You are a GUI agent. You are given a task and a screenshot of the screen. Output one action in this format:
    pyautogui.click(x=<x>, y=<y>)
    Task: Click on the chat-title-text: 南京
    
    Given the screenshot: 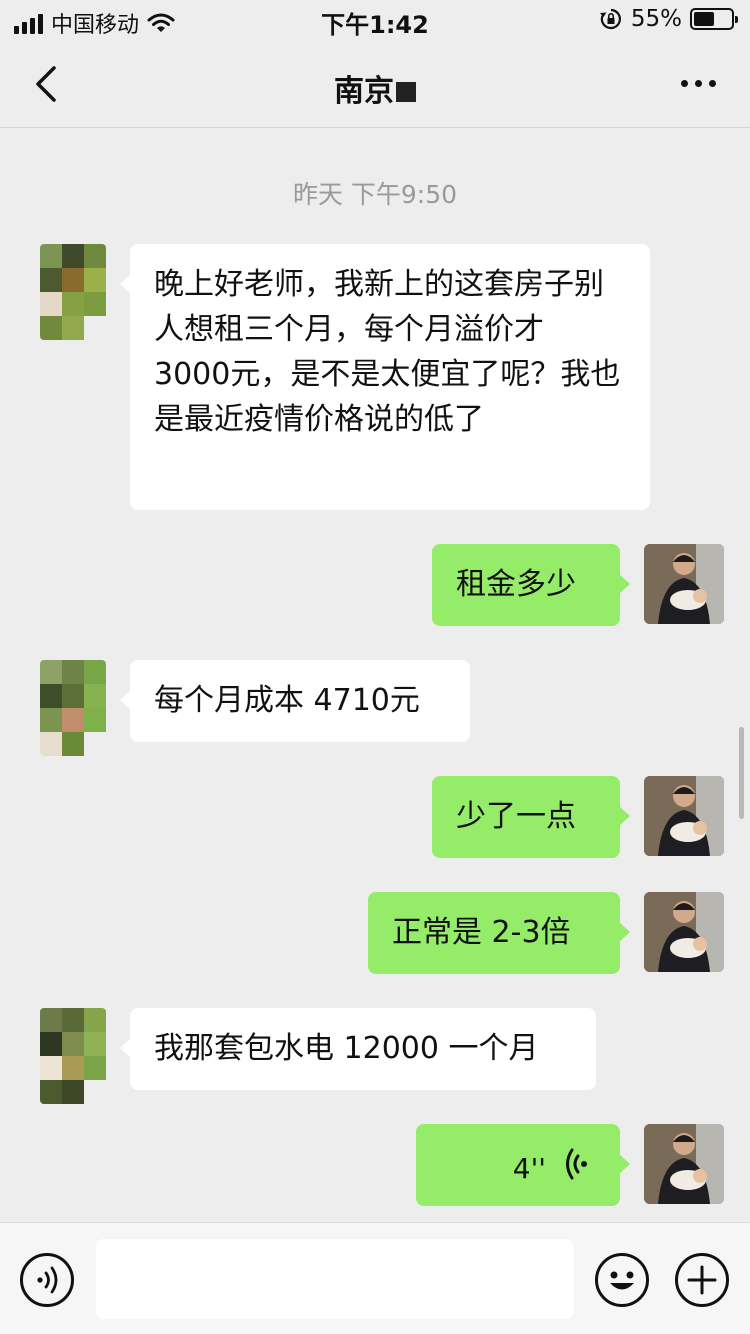 What is the action you would take?
    pyautogui.click(x=364, y=91)
    